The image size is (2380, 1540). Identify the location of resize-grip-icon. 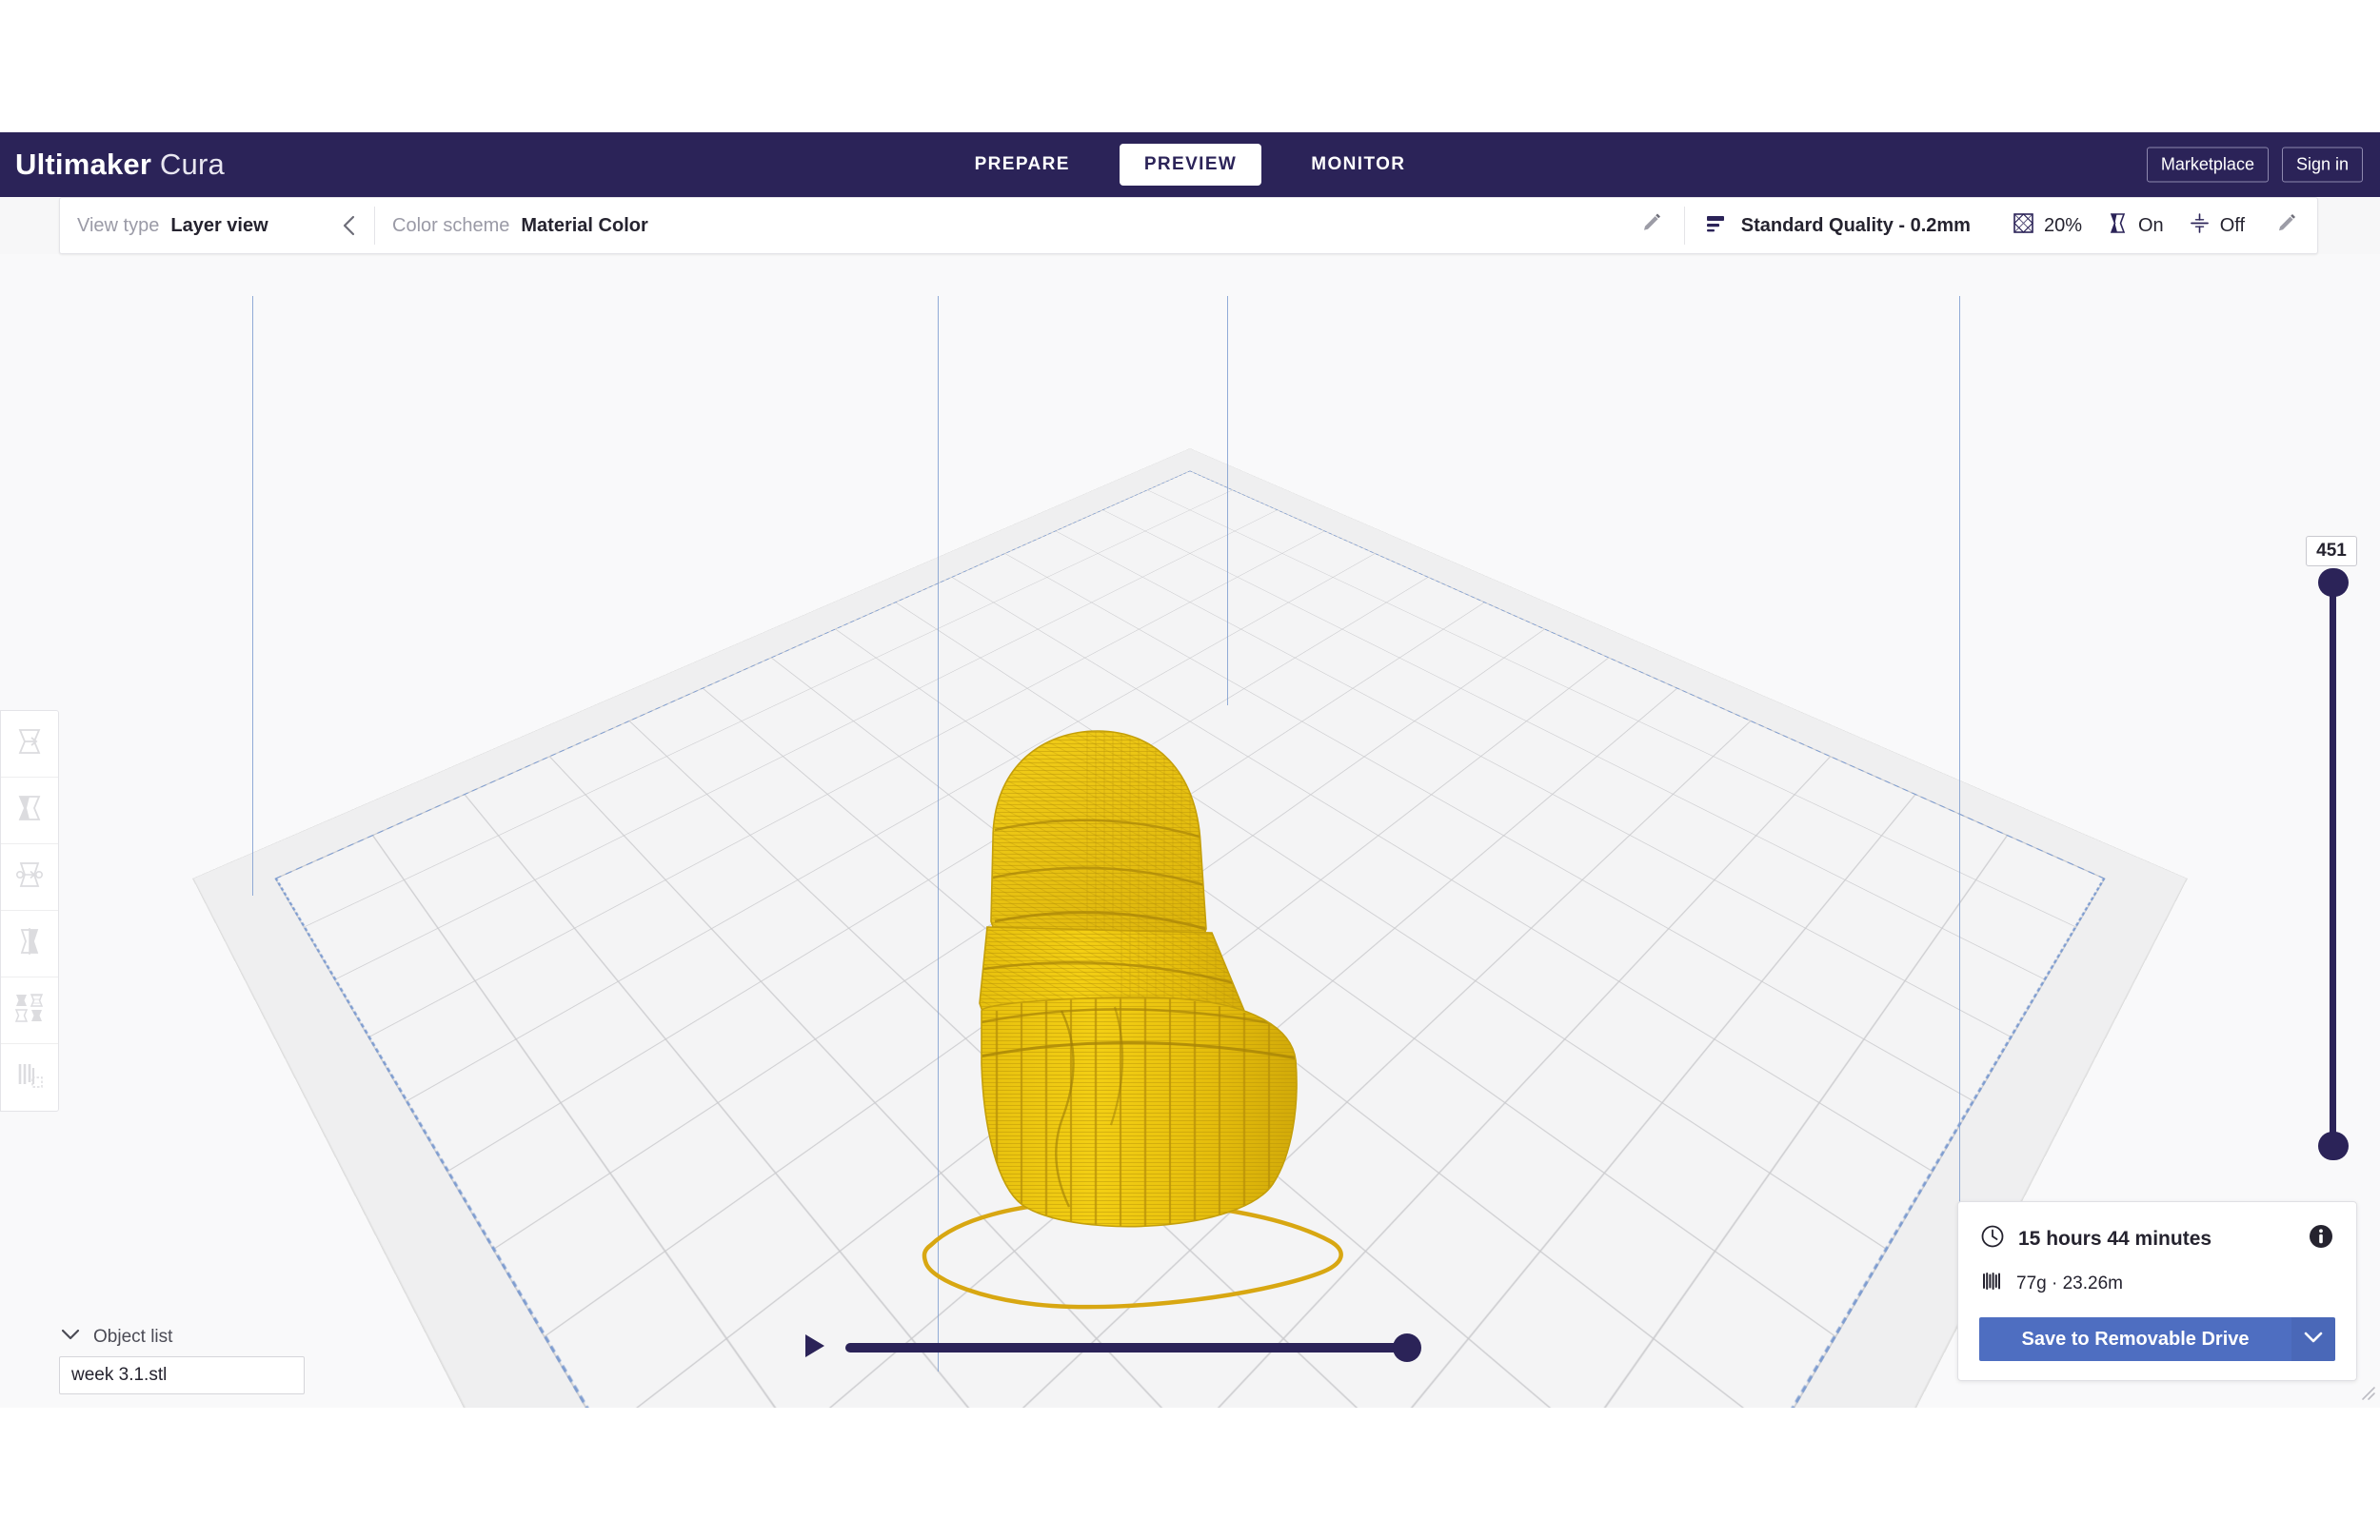
(2366, 1394).